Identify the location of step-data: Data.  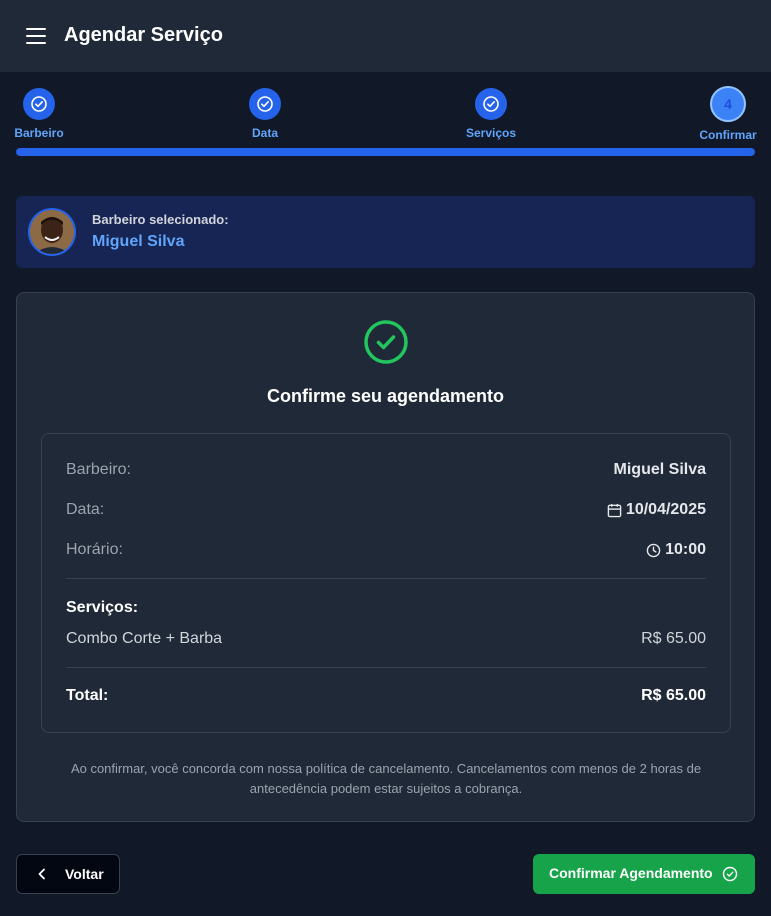
(265, 114).